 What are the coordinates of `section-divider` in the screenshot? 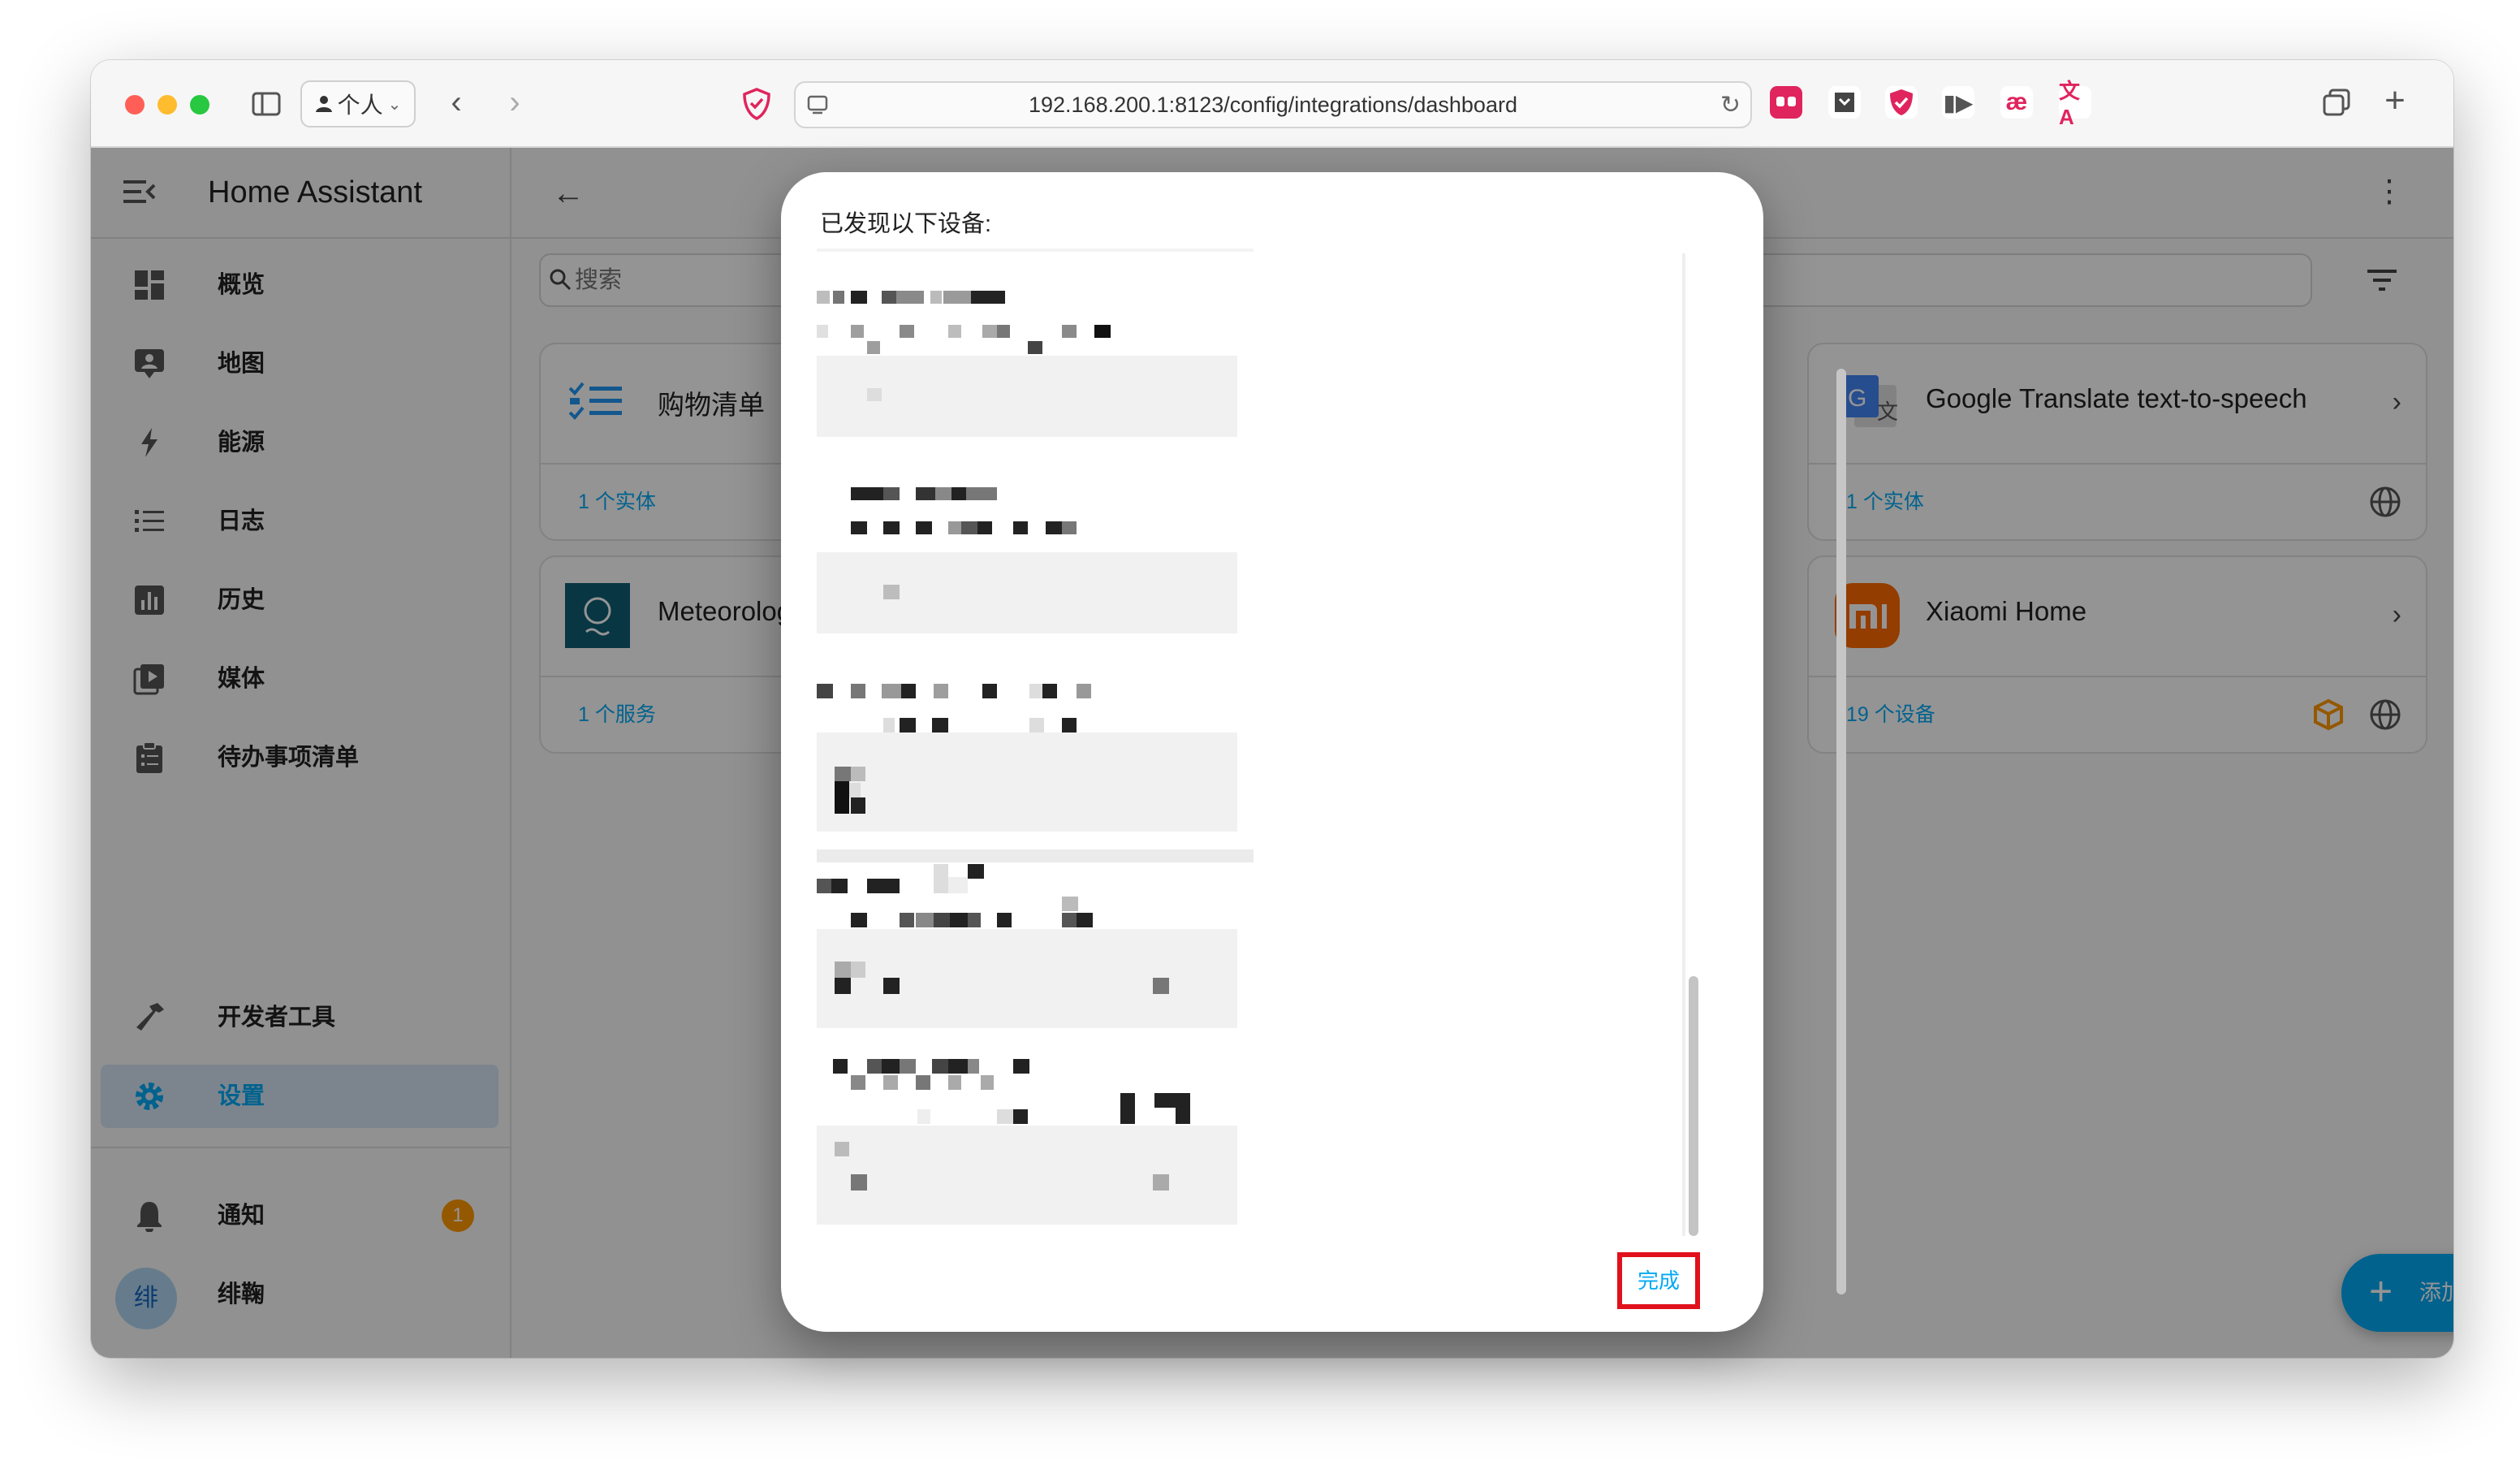 It's located at (1036, 855).